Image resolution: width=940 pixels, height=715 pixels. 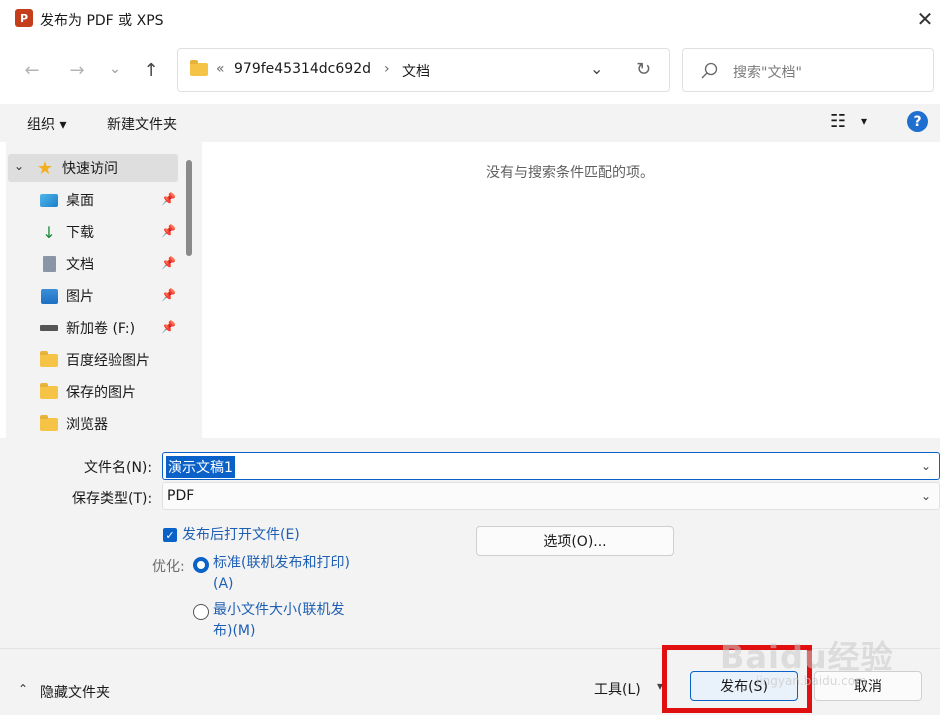 What do you see at coordinates (416, 71) in the screenshot?
I see `breadcrumb-item-current: 文档` at bounding box center [416, 71].